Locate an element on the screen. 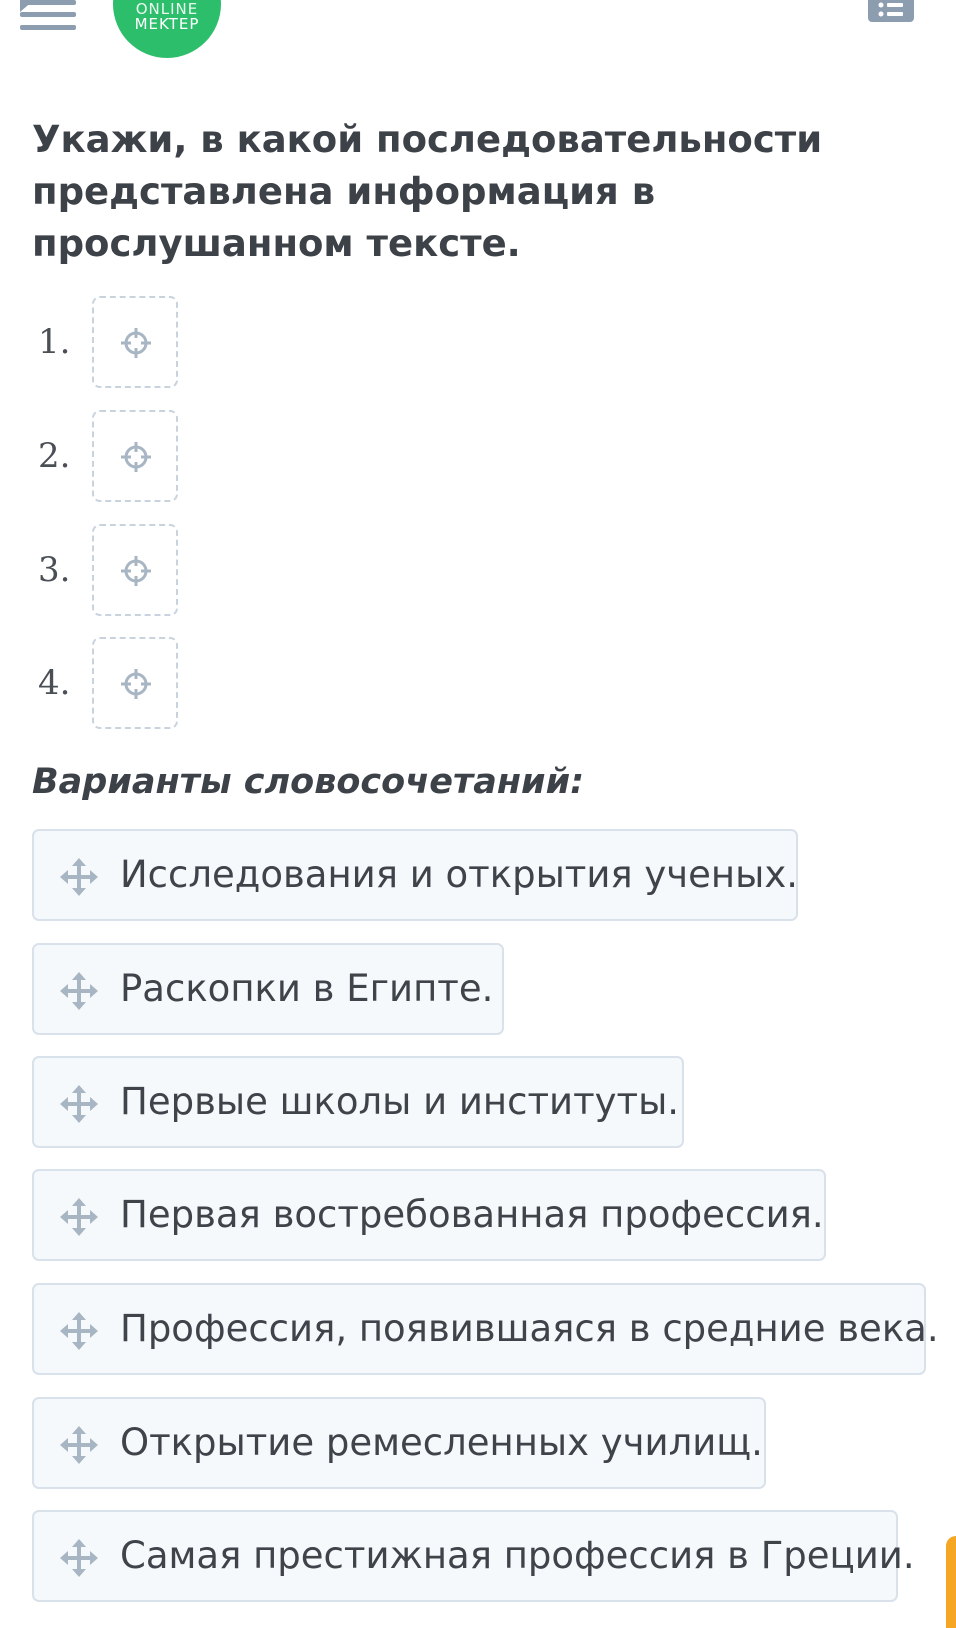  slot-number: 3. is located at coordinates (54, 570).